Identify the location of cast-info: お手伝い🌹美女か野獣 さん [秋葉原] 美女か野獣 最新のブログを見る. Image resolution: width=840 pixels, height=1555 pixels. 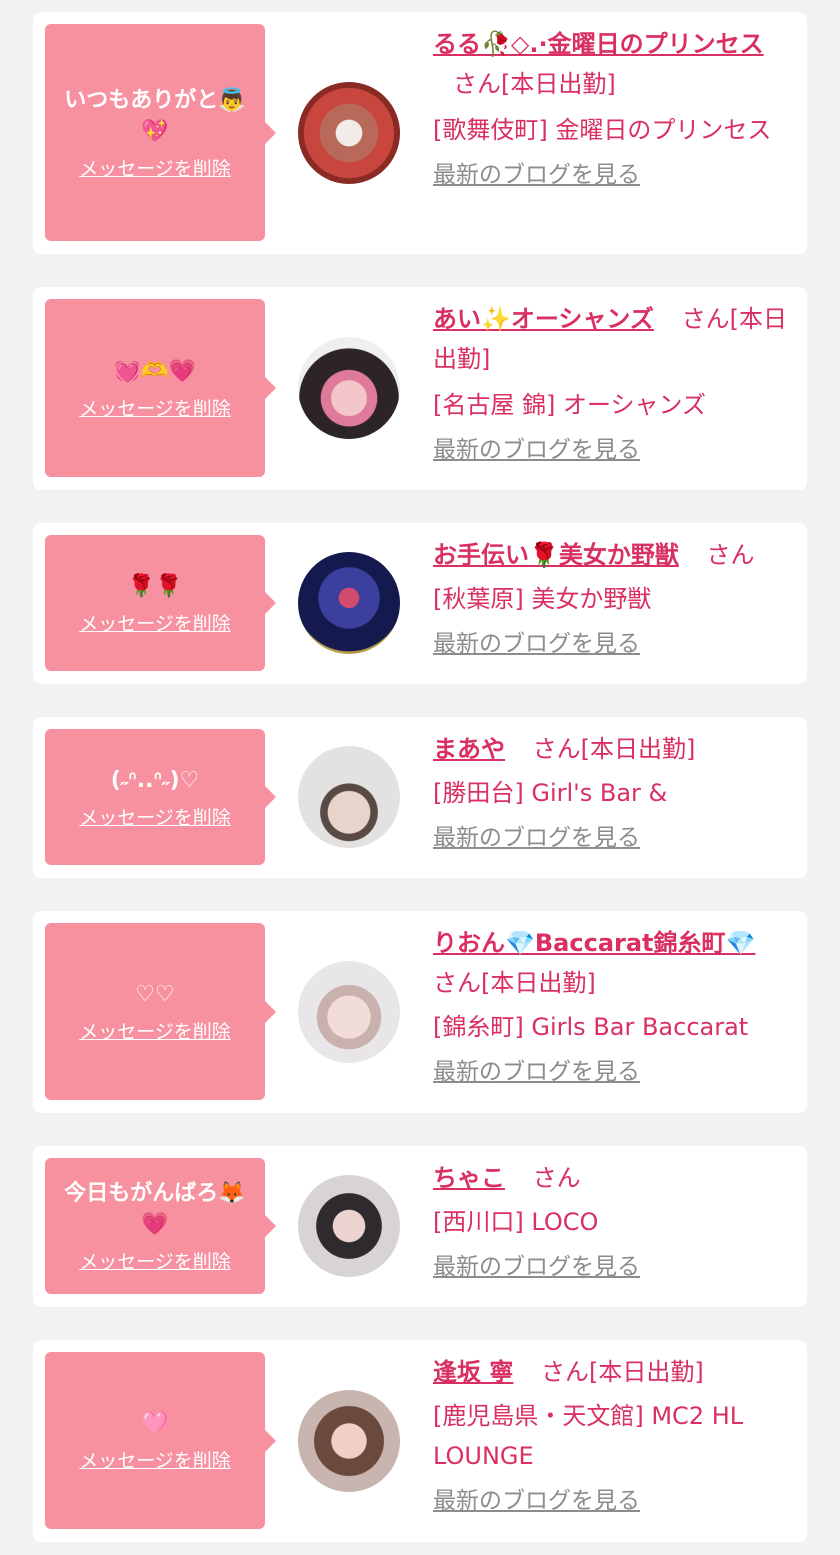
(613, 599).